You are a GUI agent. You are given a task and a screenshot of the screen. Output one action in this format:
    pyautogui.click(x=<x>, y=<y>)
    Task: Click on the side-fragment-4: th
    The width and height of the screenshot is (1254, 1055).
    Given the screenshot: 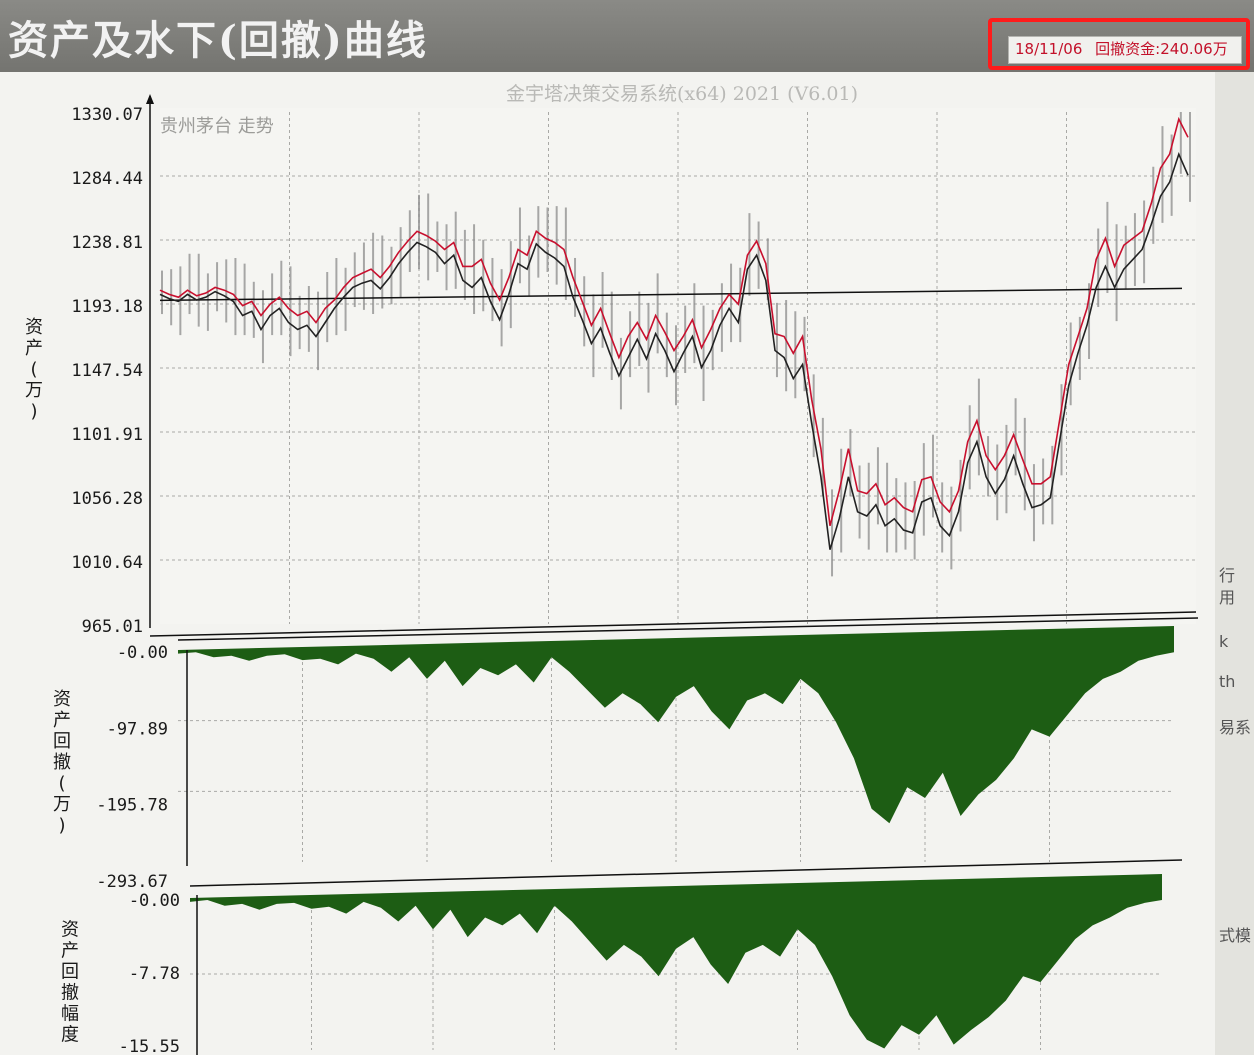 What is the action you would take?
    pyautogui.click(x=1227, y=681)
    